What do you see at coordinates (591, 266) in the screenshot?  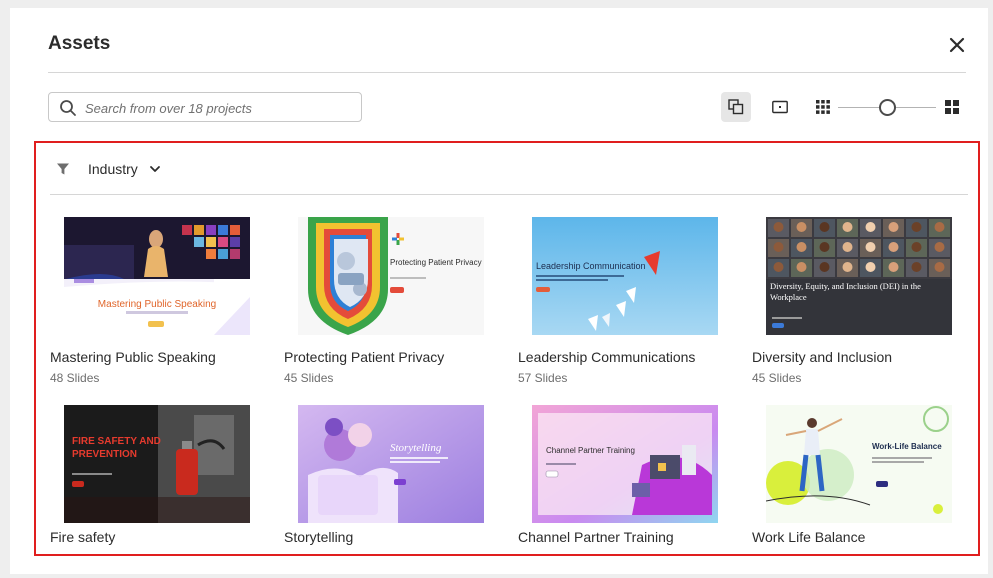 I see `thumbnail-title: Leadership Communication` at bounding box center [591, 266].